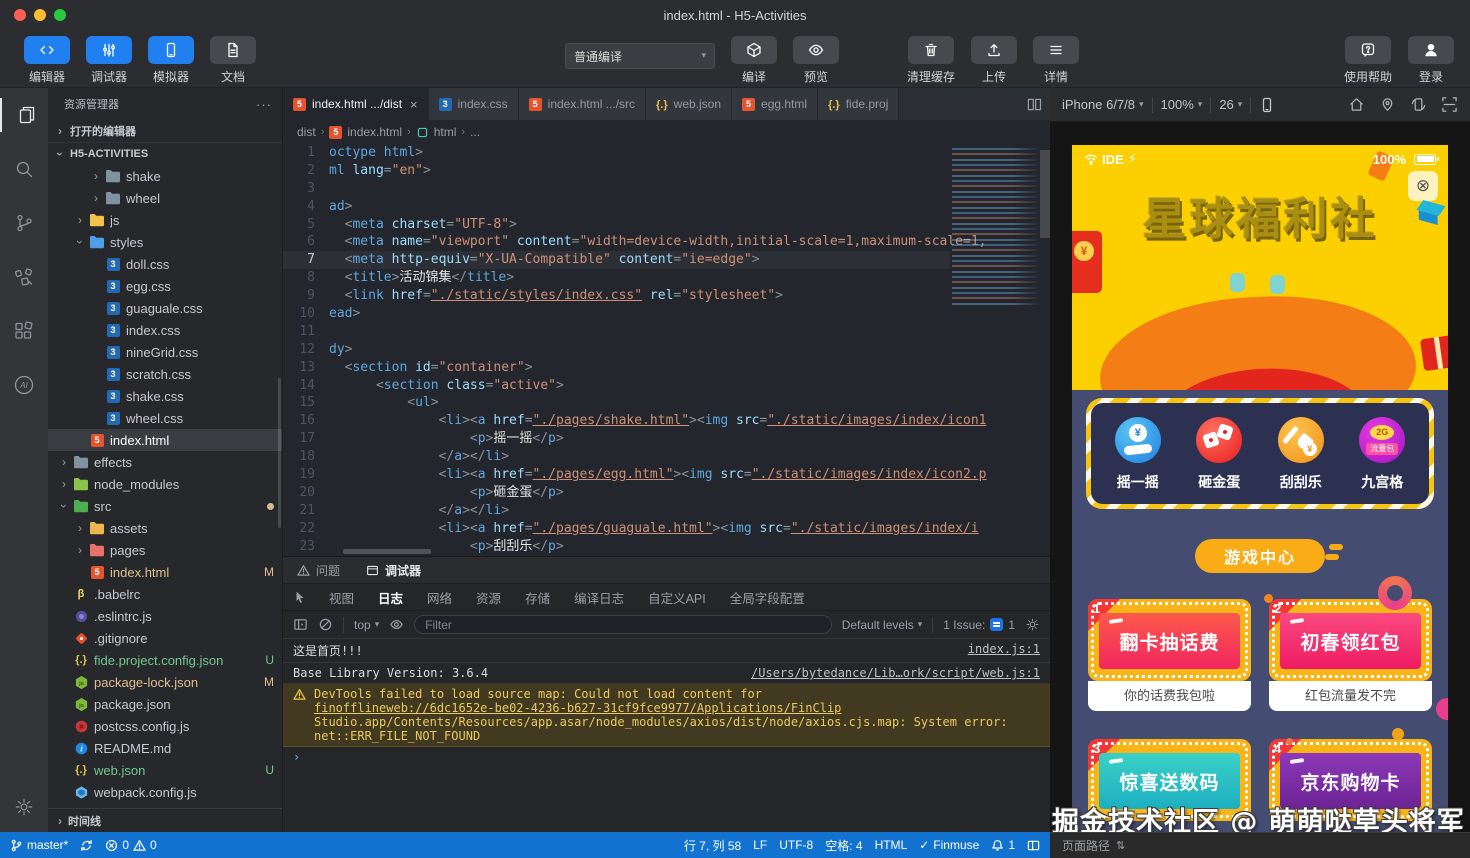 The width and height of the screenshot is (1470, 858). I want to click on promo-card-1: 1 翻卡抽话费 你的话费我包啦, so click(1169, 655).